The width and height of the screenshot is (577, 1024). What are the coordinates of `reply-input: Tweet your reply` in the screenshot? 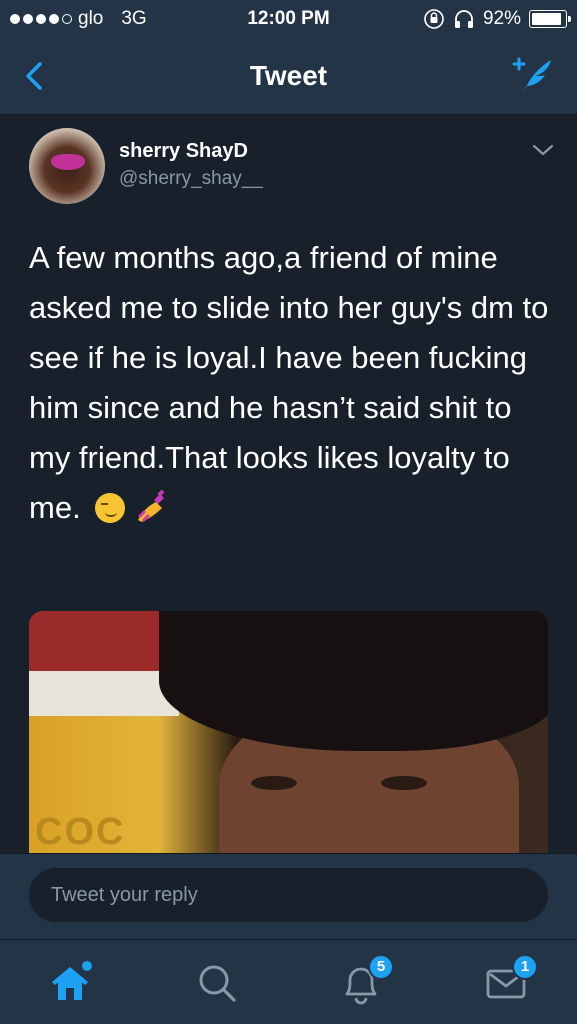 It's located at (288, 895).